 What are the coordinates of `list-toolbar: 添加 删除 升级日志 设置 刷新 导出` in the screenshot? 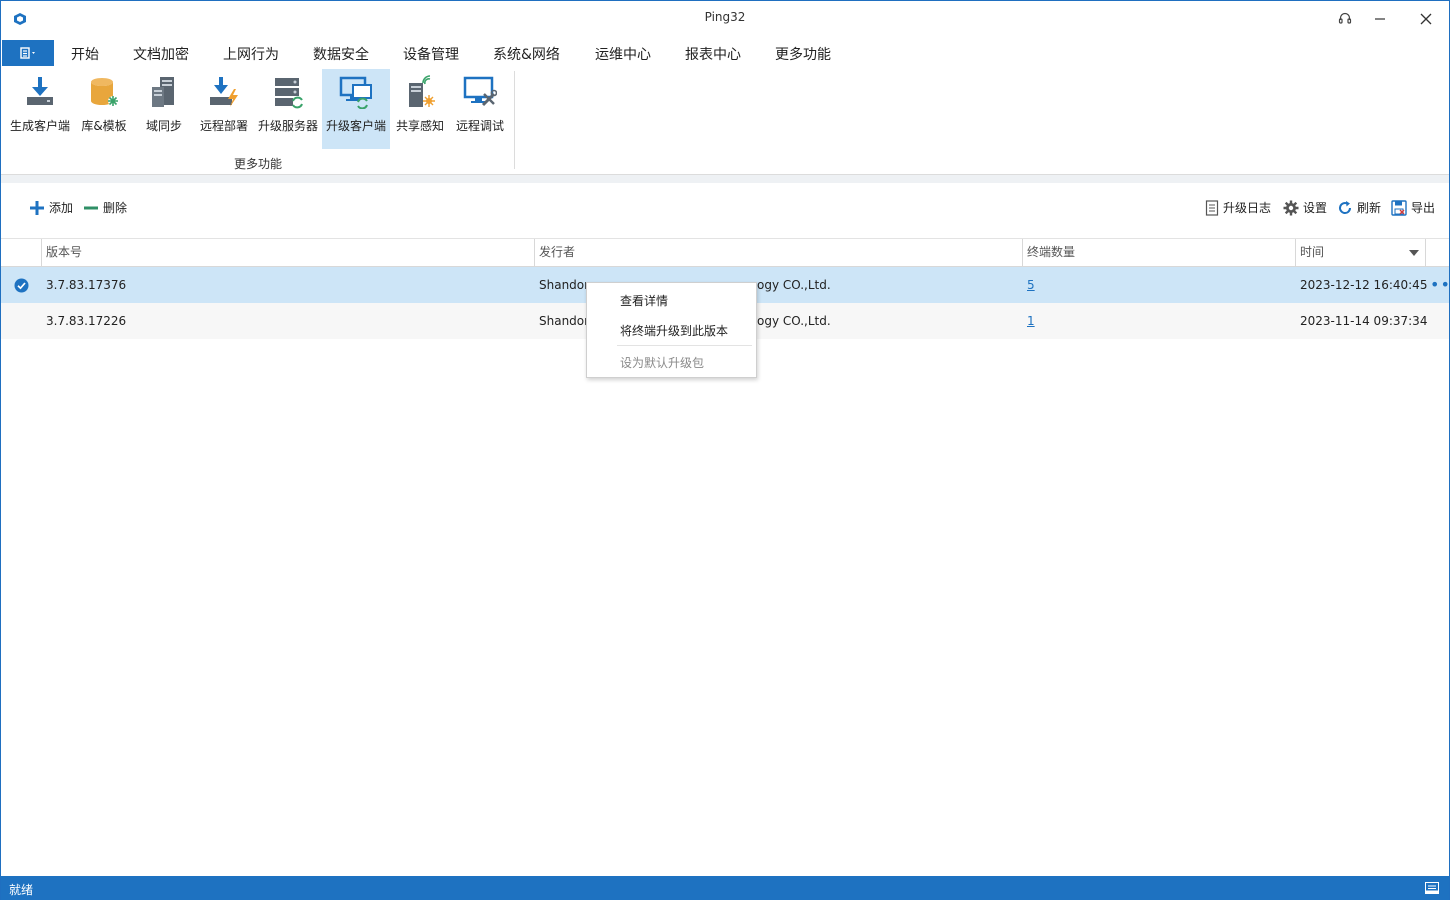 It's located at (725, 210).